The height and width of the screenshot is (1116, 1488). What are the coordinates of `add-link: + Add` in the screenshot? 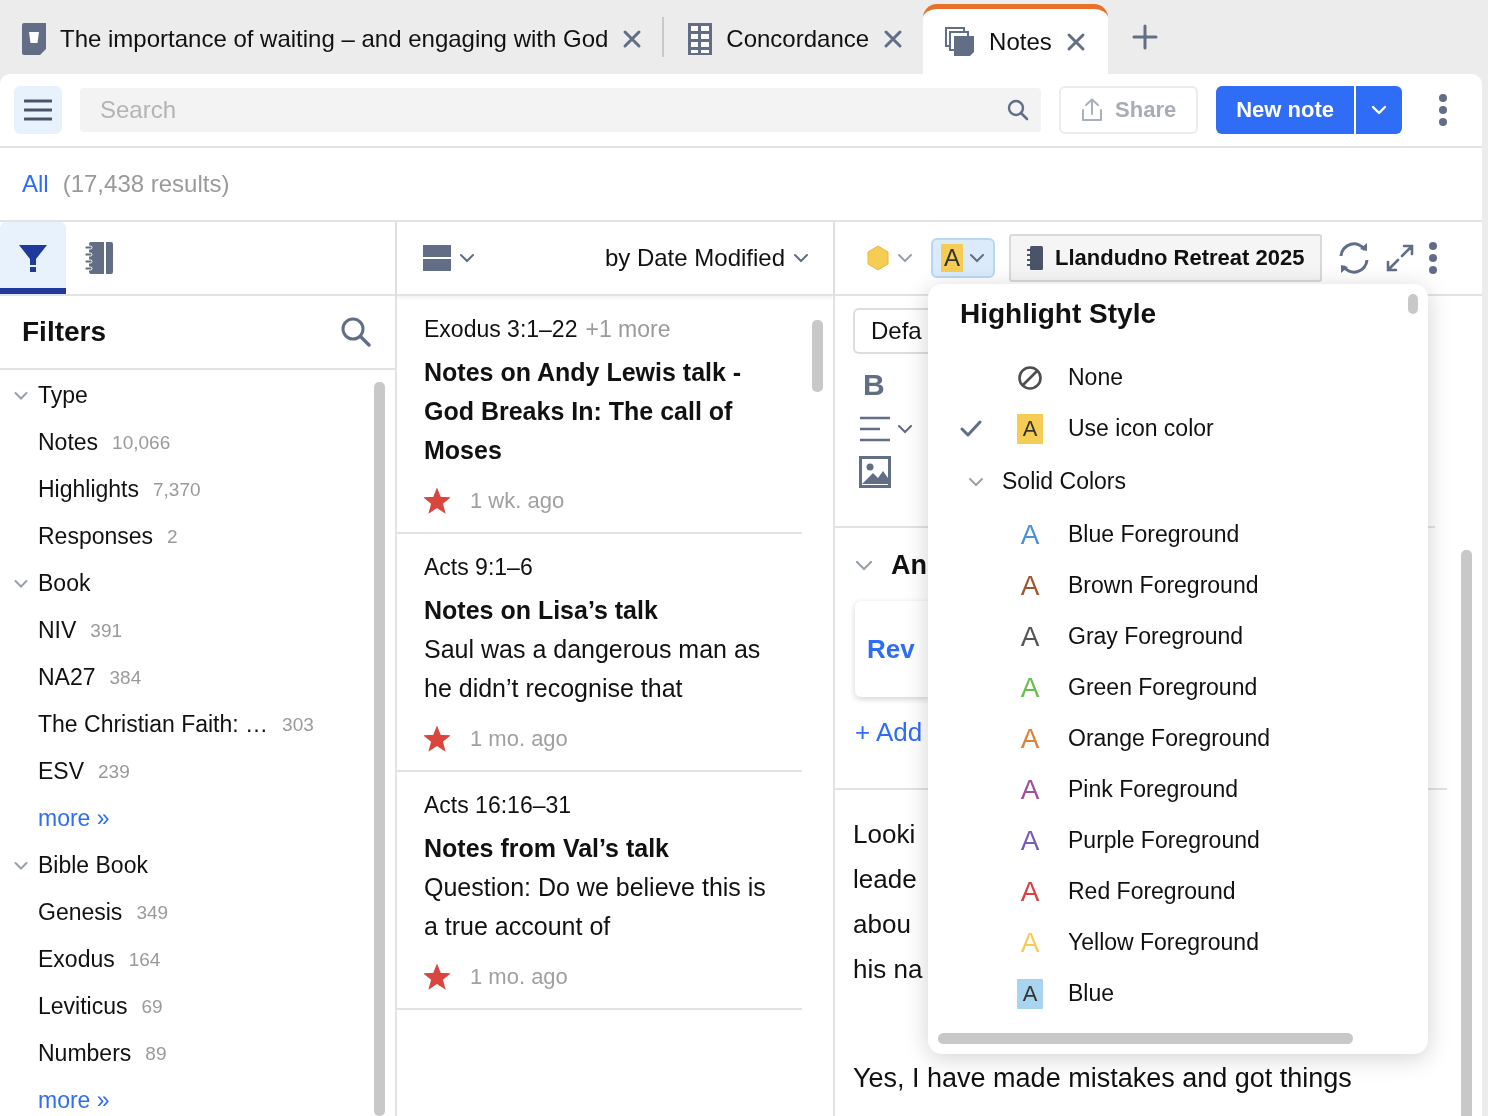 It's located at (889, 732).